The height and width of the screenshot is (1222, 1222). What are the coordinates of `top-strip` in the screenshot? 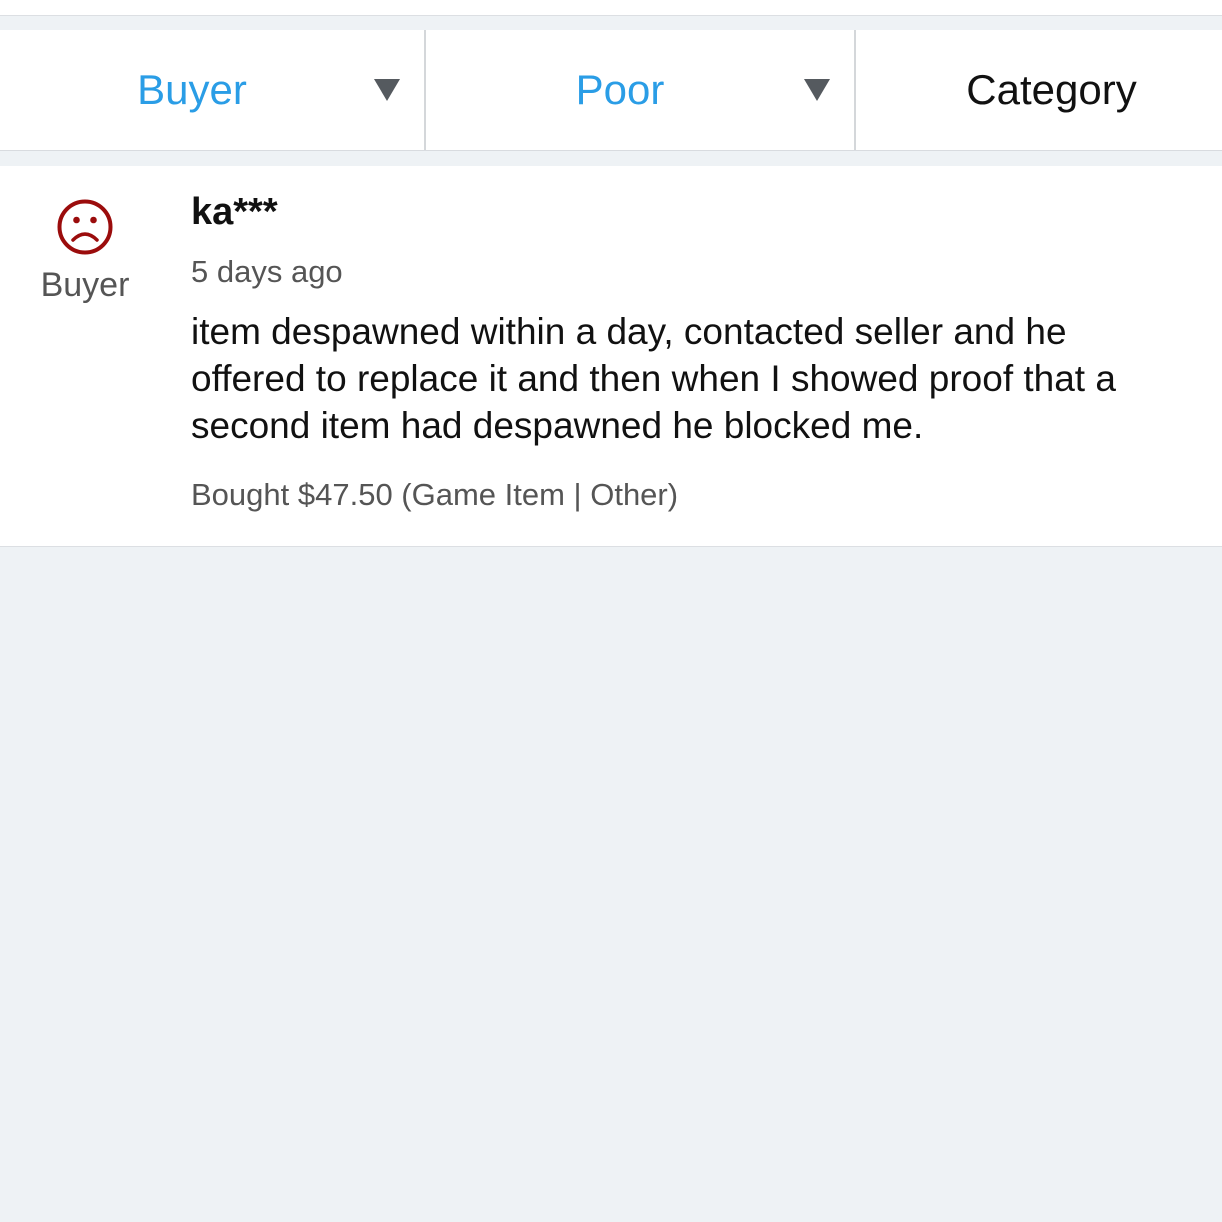 It's located at (611, 8).